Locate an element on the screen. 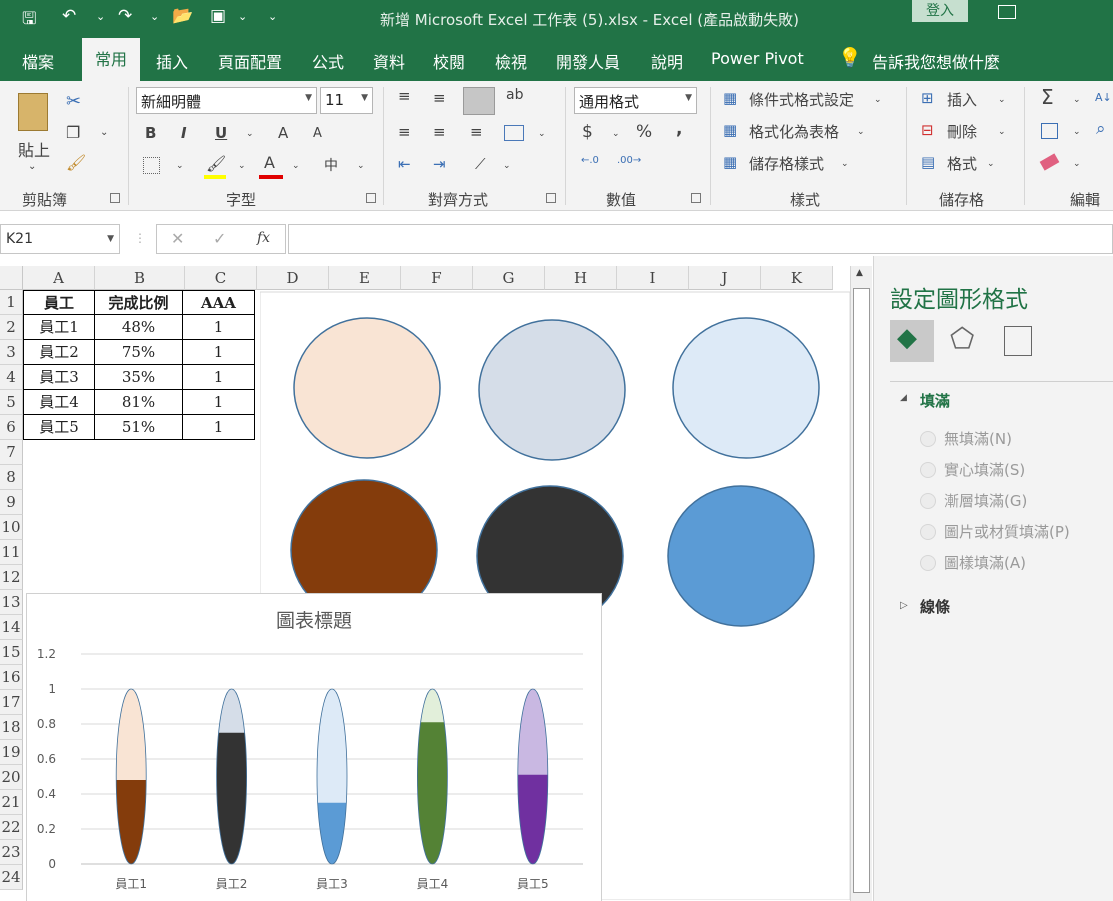  cell-styles-dropdown-icon: ⌄ is located at coordinates (845, 164).